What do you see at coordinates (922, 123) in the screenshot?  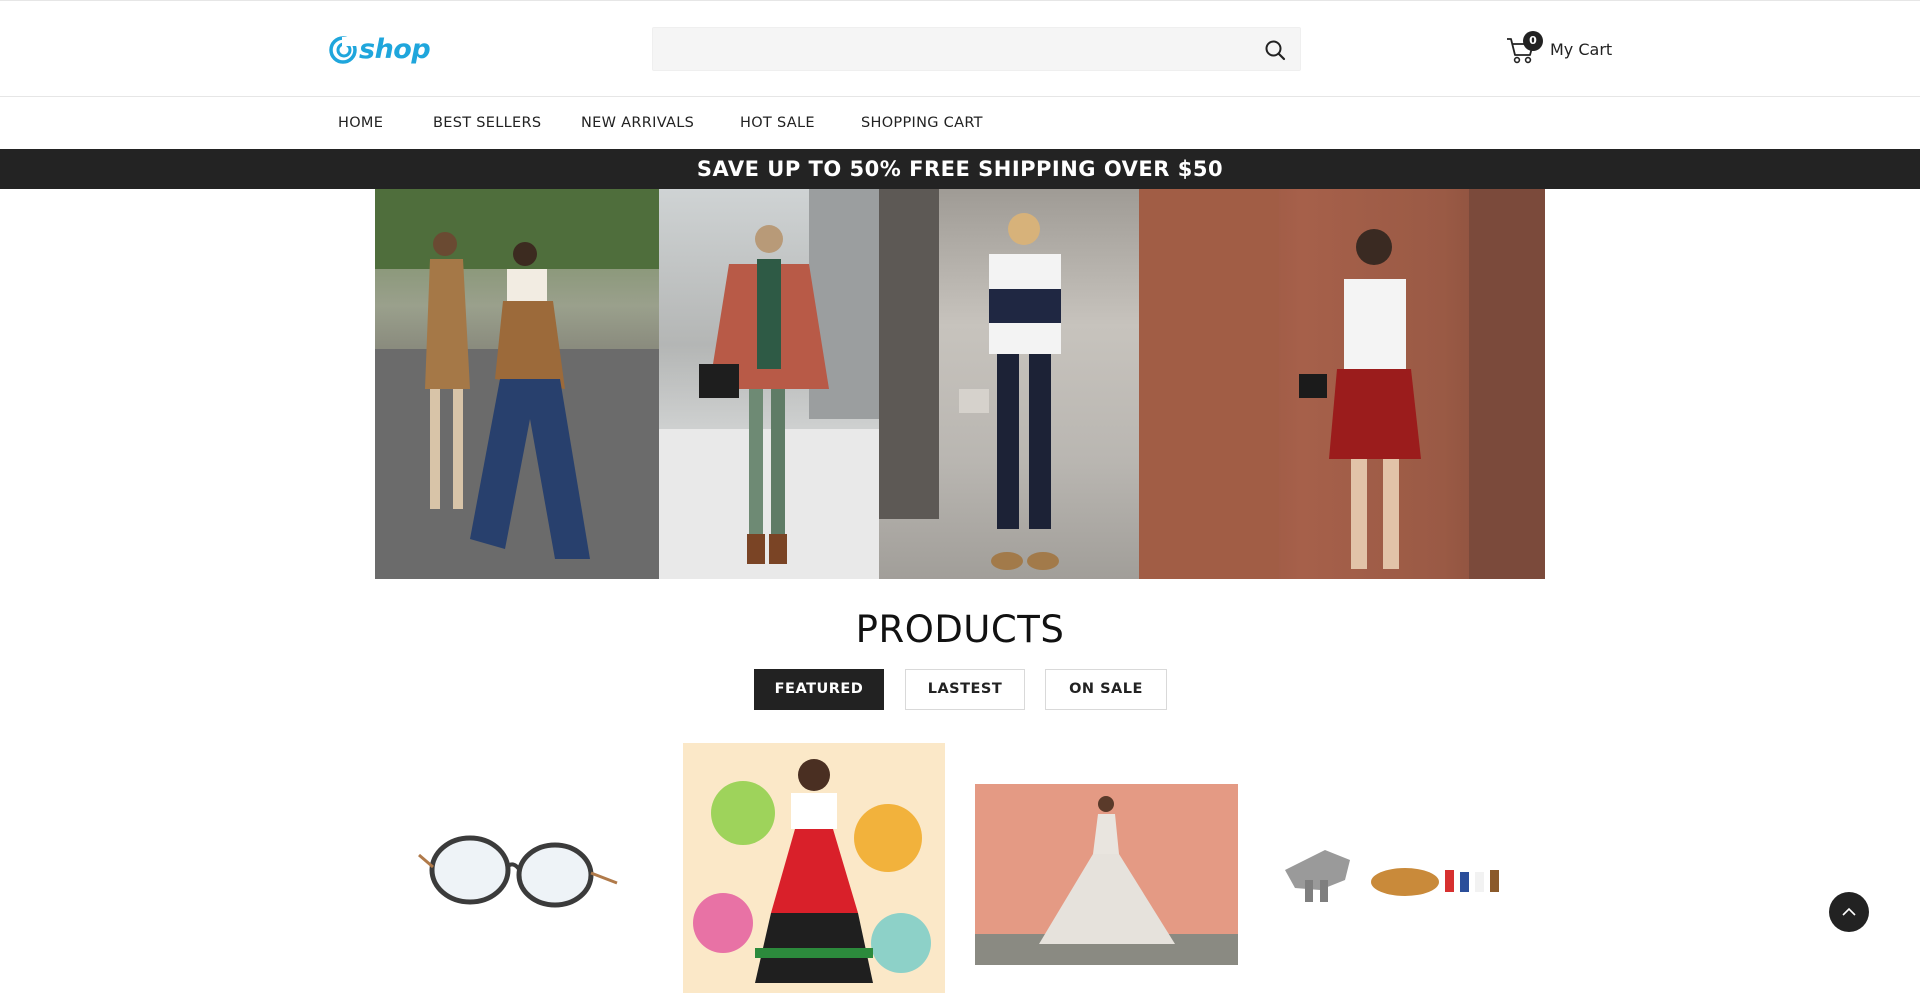 I see `nav-item-shopping-cart: SHOPPING CART` at bounding box center [922, 123].